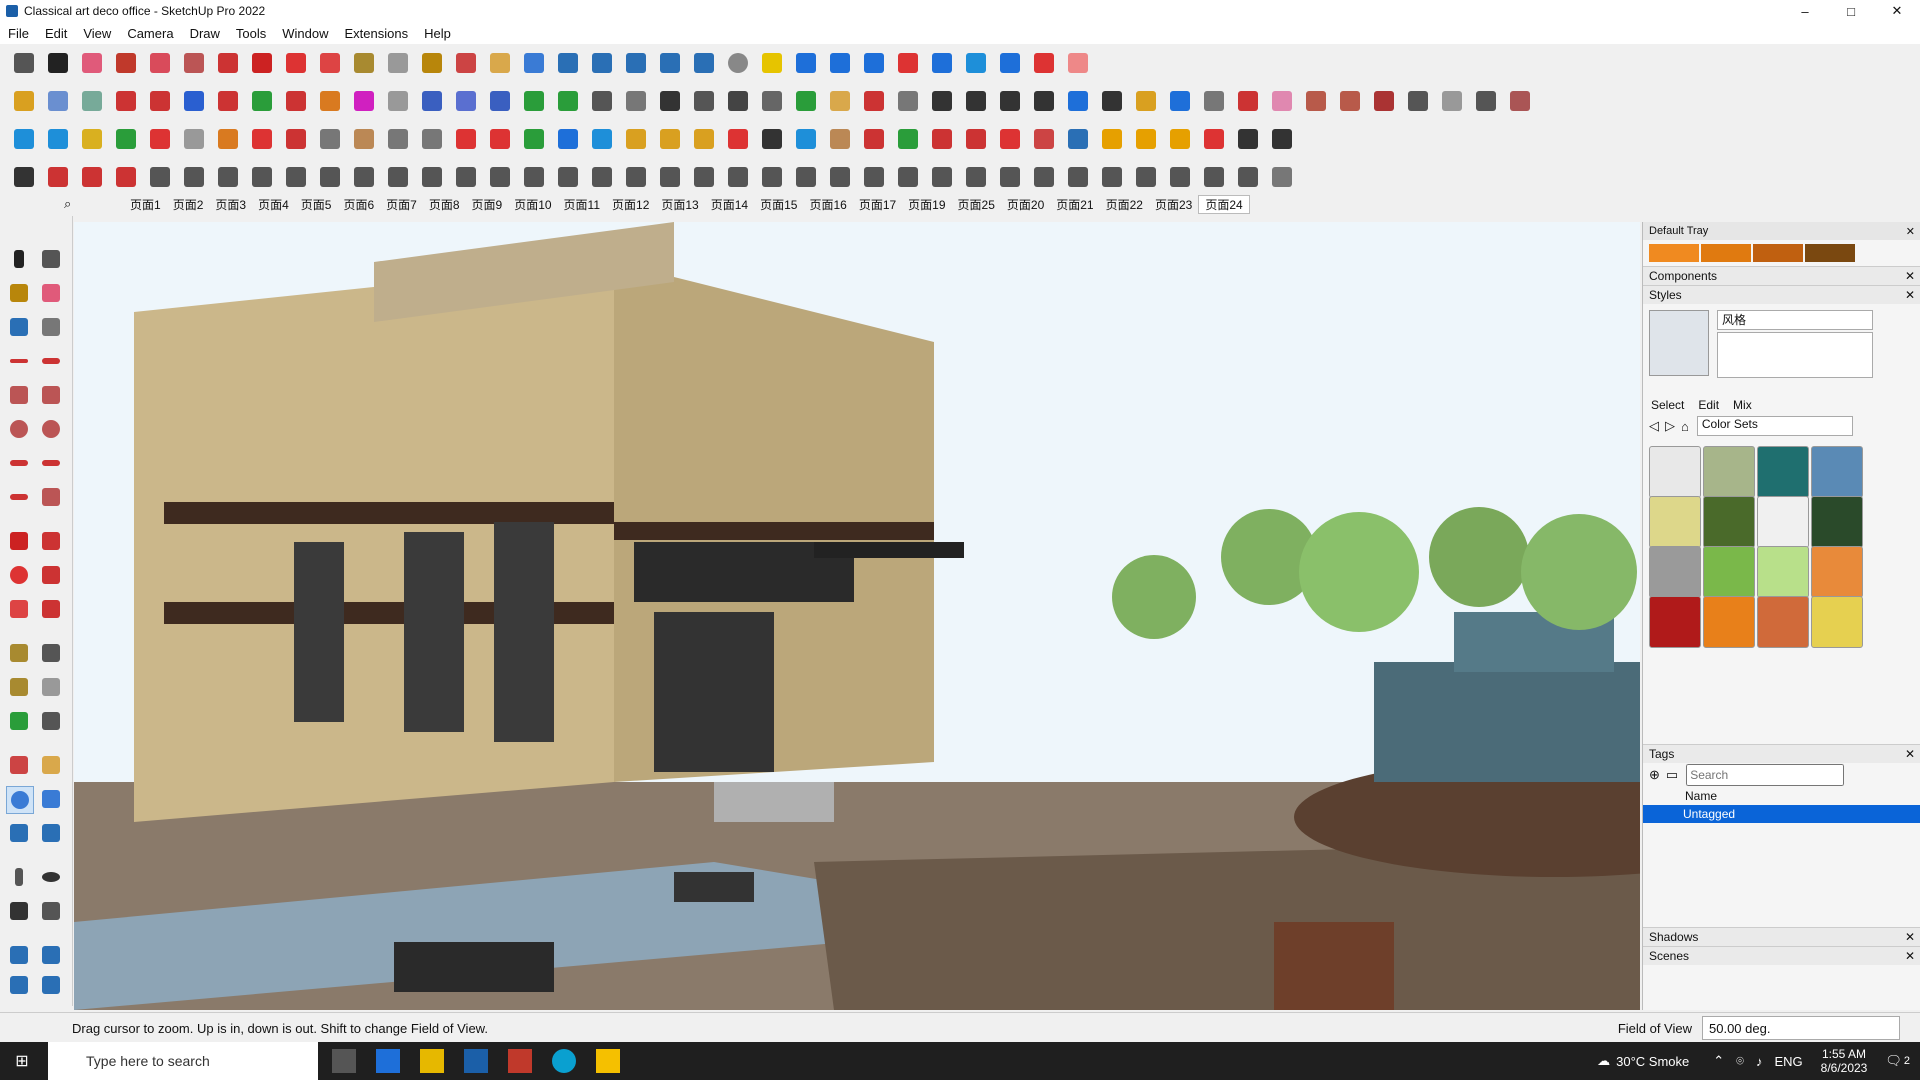 Image resolution: width=1920 pixels, height=1080 pixels. Describe the element at coordinates (24, 63) in the screenshot. I see `zoom-tool-button` at that location.